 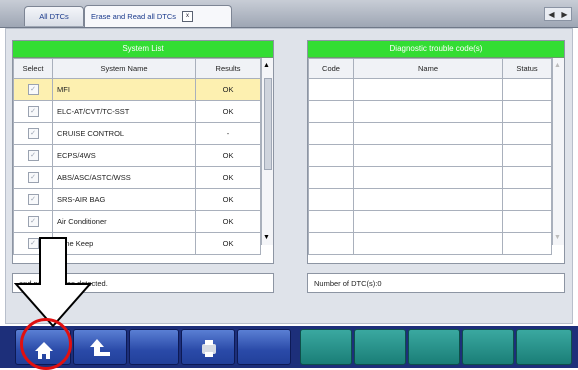 I want to click on table-row: ✓ ELC-AT/CVT/TC-SST OK, so click(x=137, y=111).